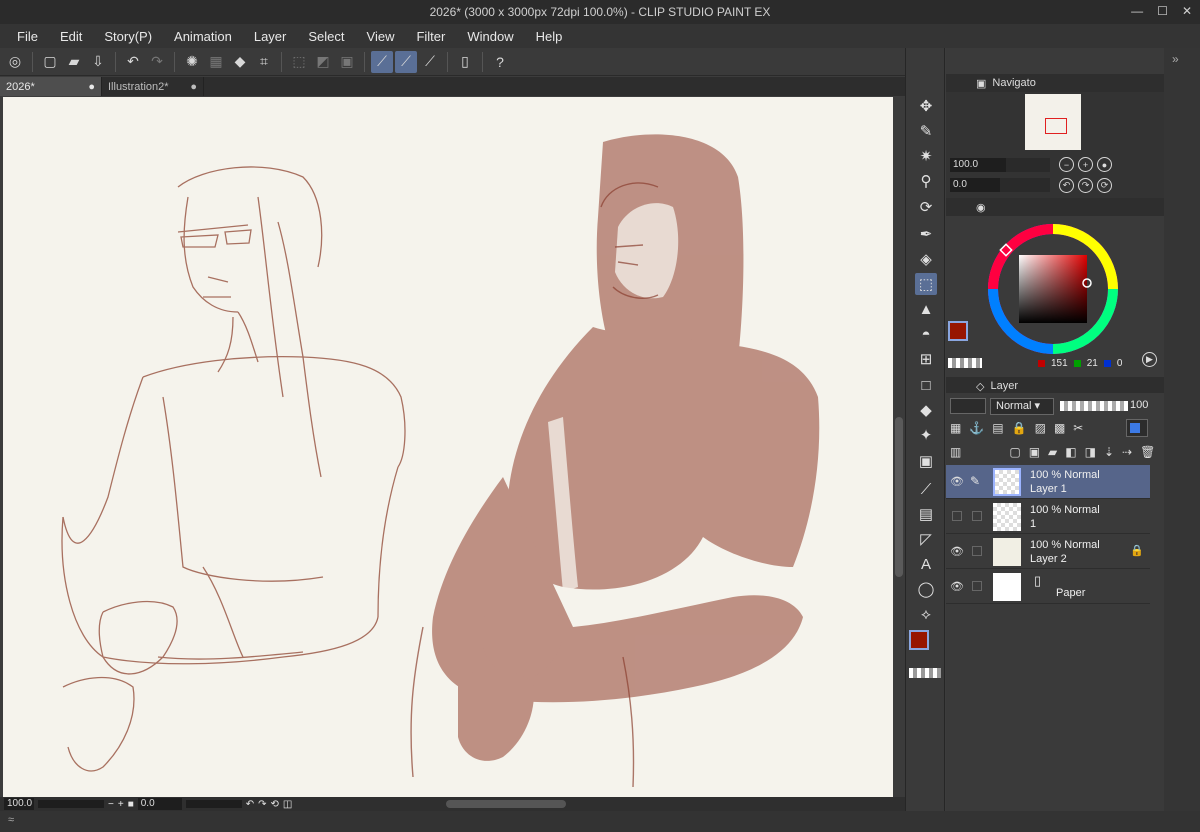 Image resolution: width=1200 pixels, height=832 pixels. I want to click on navigator-icon: ▣, so click(966, 83).